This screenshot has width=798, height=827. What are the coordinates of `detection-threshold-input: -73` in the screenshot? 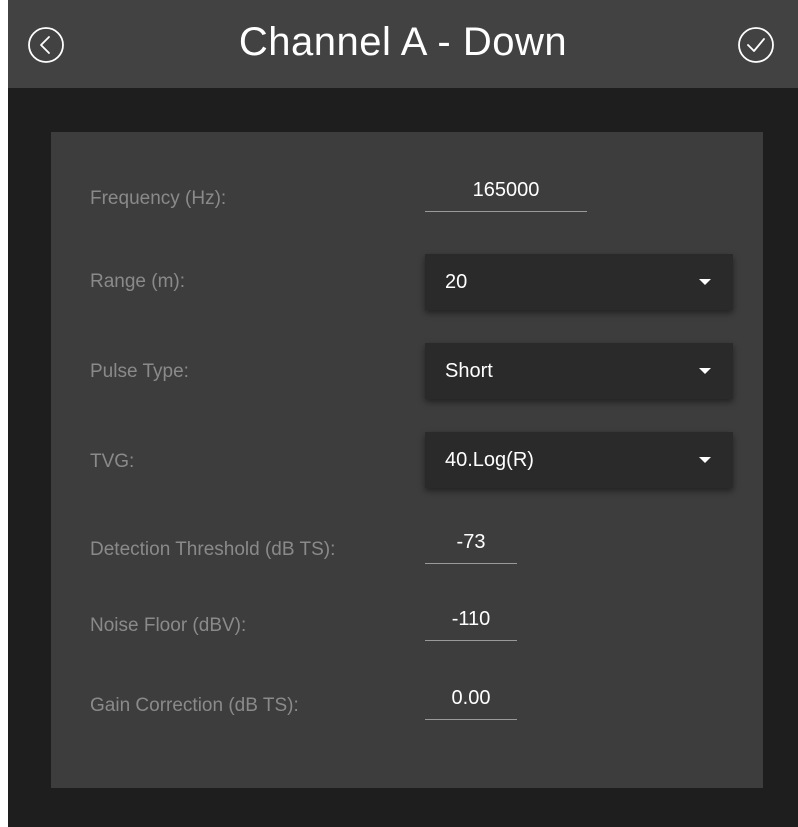 It's located at (471, 545).